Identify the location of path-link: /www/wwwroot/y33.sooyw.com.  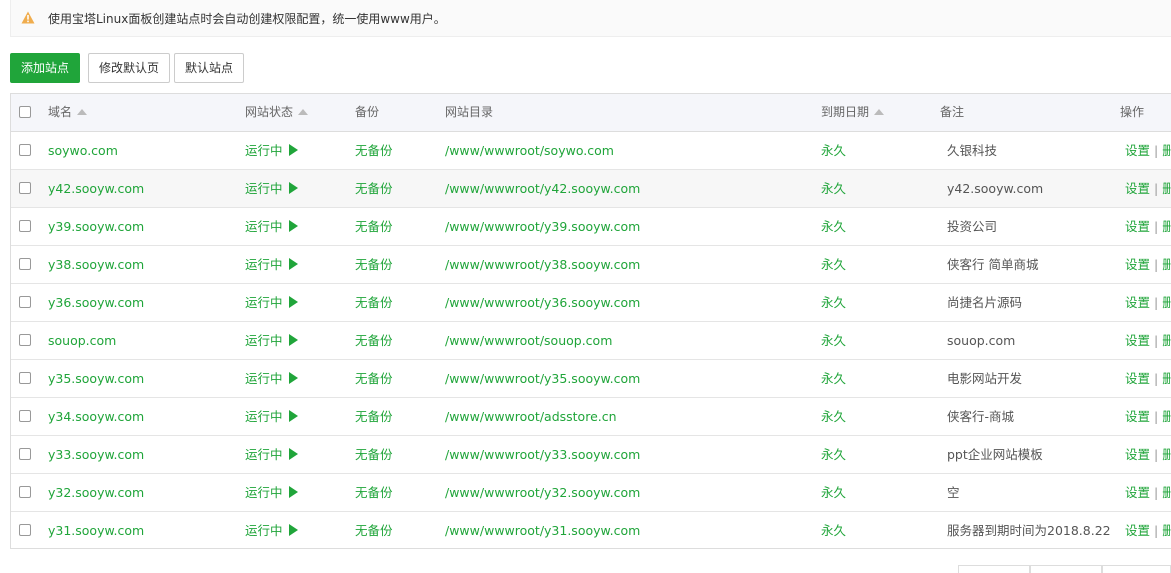
(542, 454).